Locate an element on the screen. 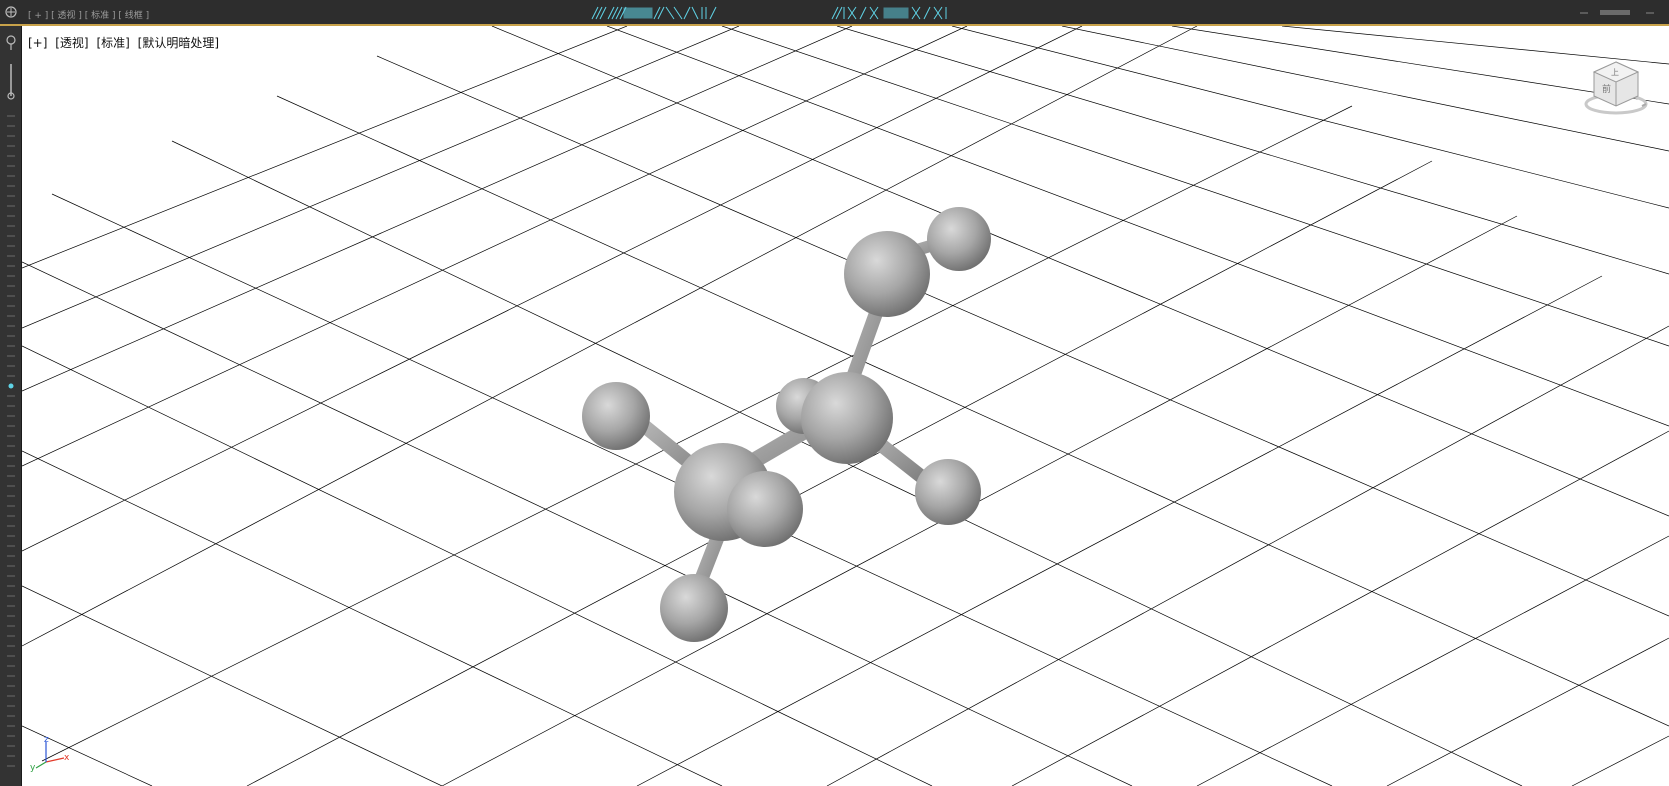  atom-oxygen is located at coordinates (887, 274).